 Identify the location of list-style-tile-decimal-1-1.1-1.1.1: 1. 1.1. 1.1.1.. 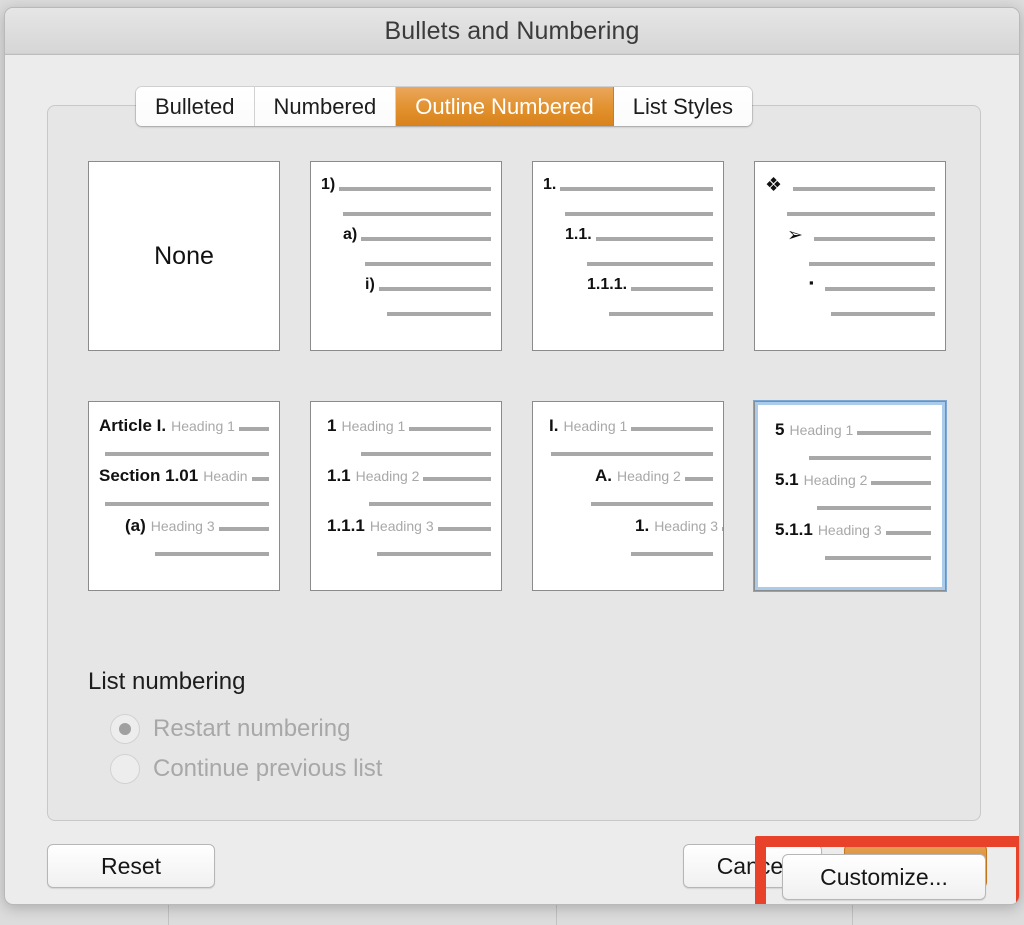
(628, 256).